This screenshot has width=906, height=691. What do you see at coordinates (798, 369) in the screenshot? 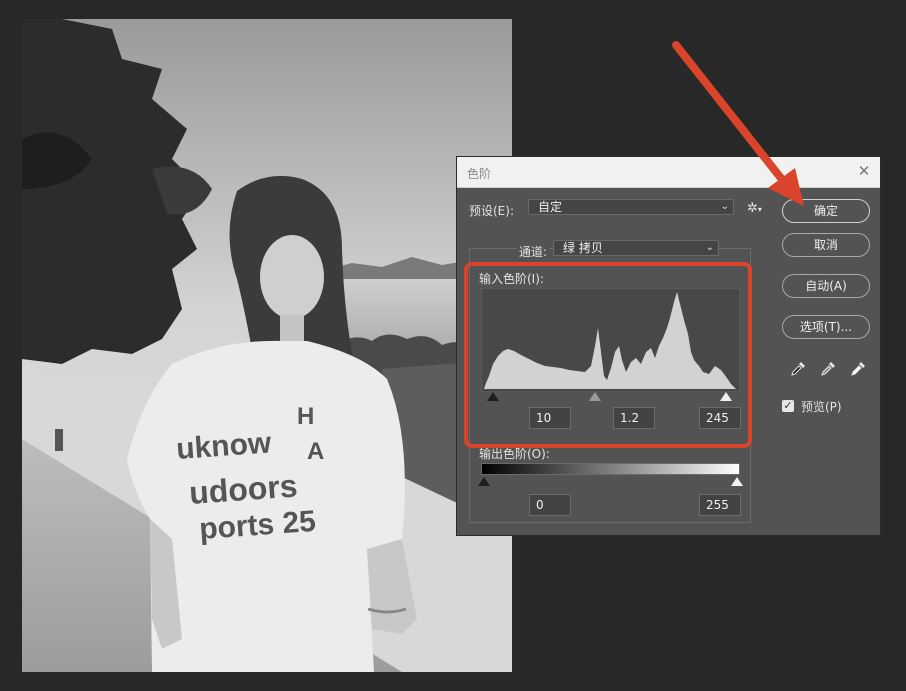
I see `black-eyedropper-icon` at bounding box center [798, 369].